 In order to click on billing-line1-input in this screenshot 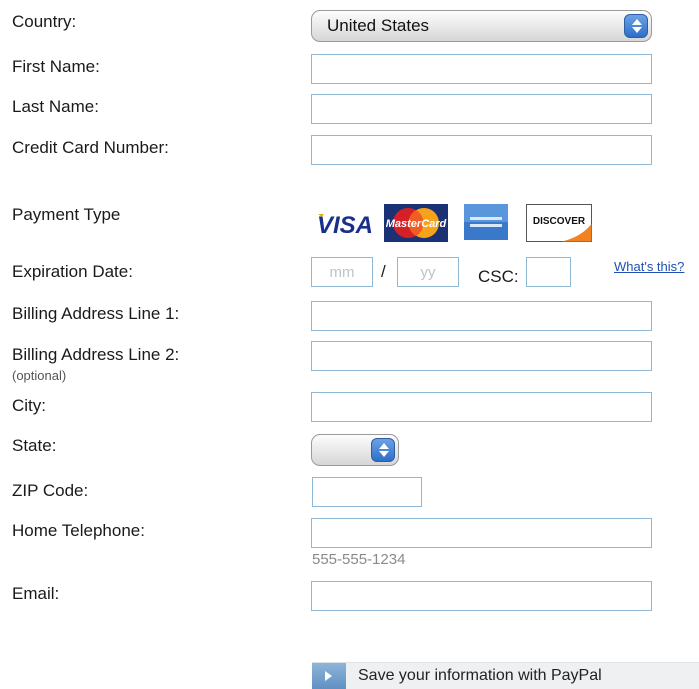, I will do `click(481, 316)`.